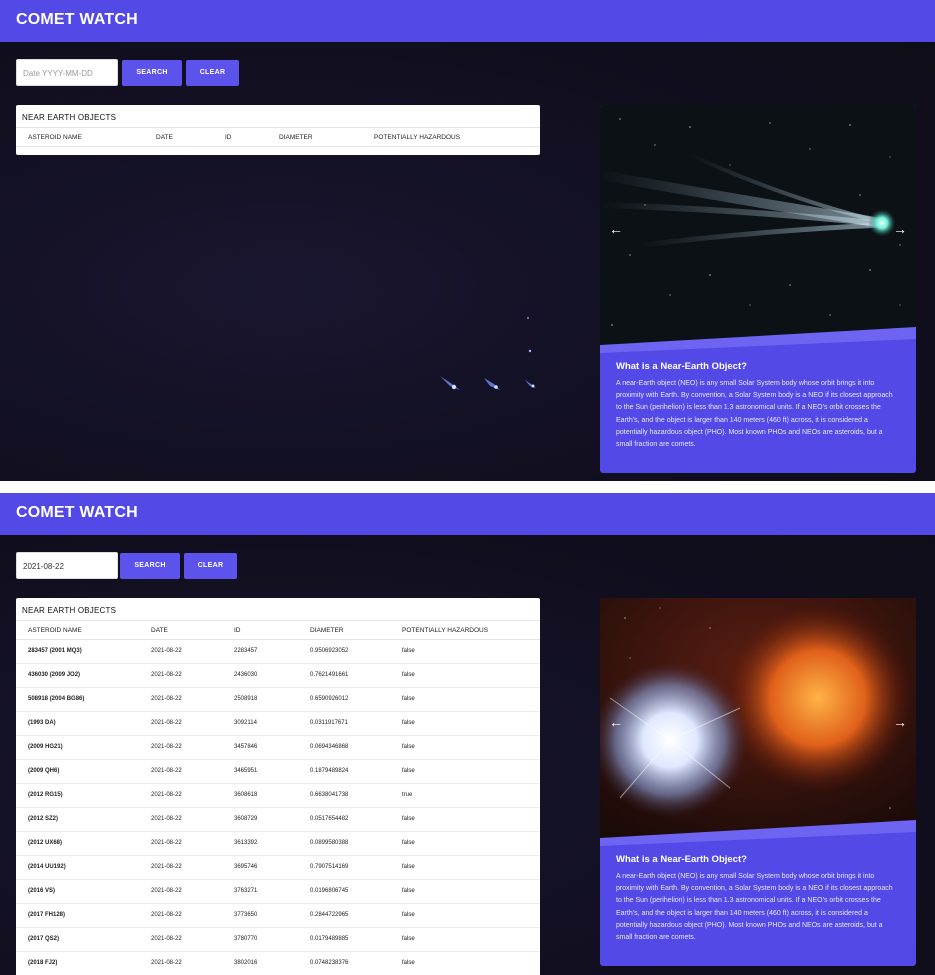 Image resolution: width=935 pixels, height=975 pixels. What do you see at coordinates (246, 939) in the screenshot?
I see `cell-id: 3780770` at bounding box center [246, 939].